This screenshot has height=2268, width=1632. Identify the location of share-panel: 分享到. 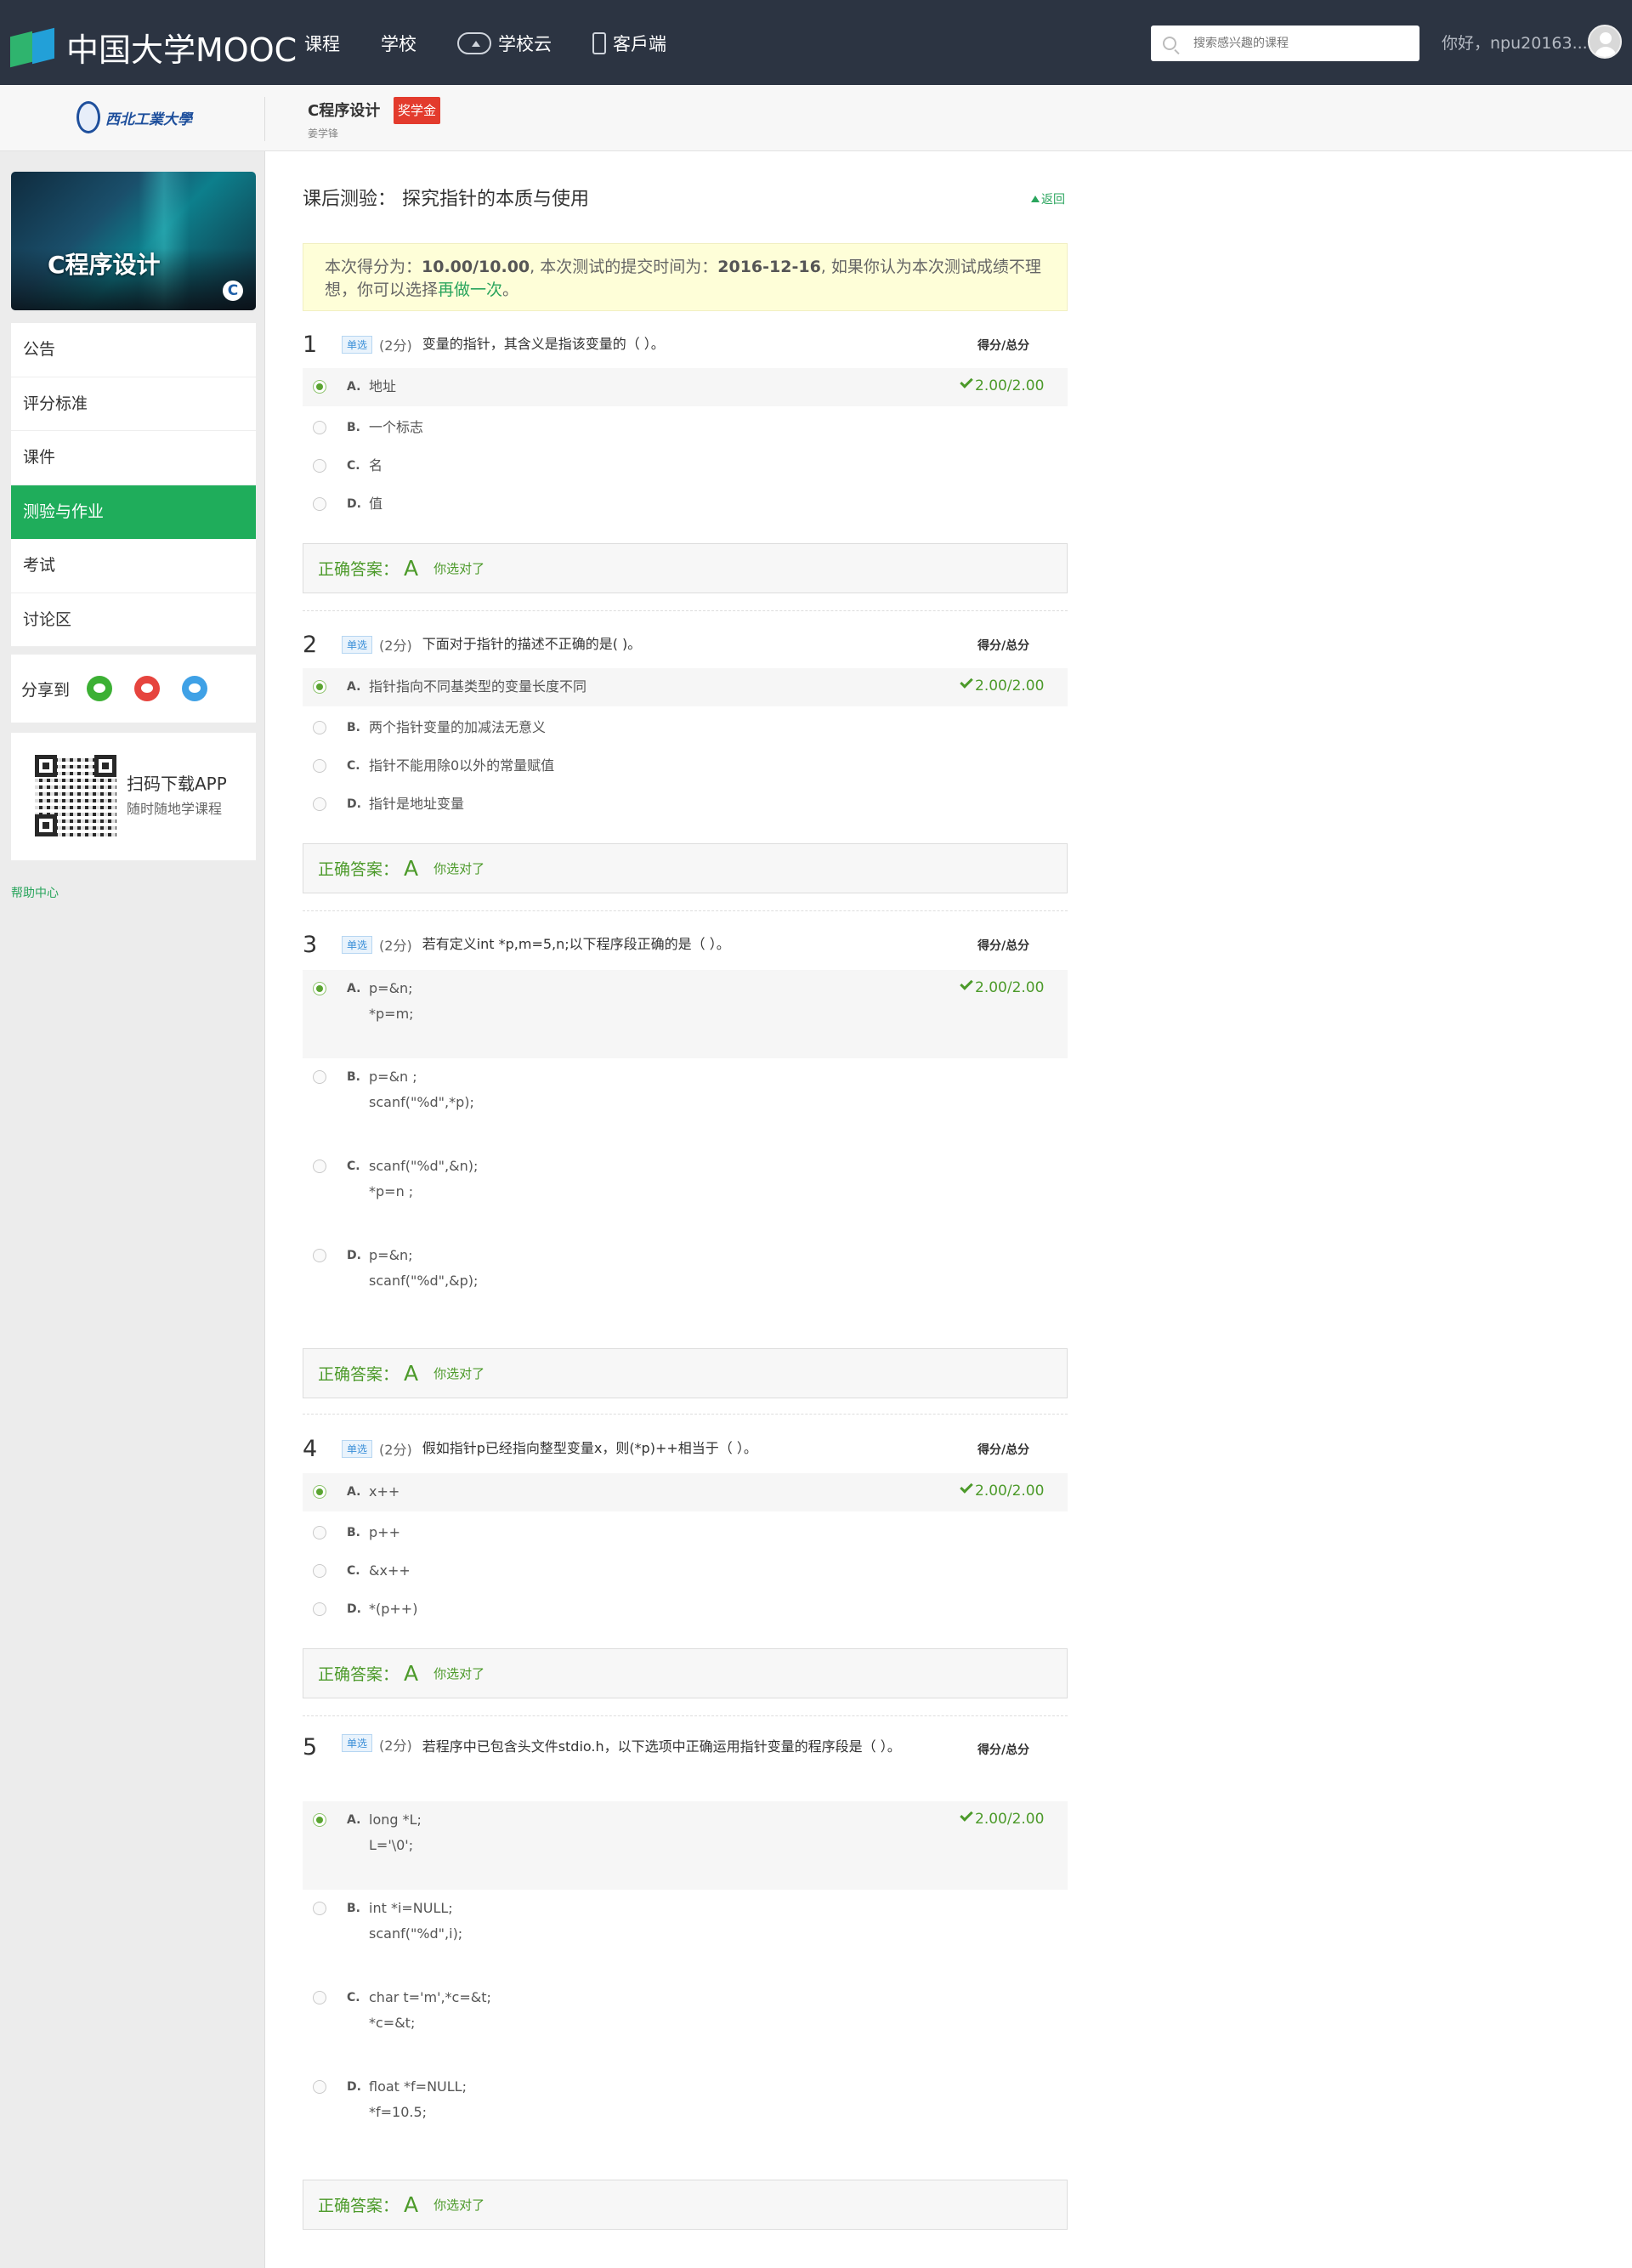
(133, 689).